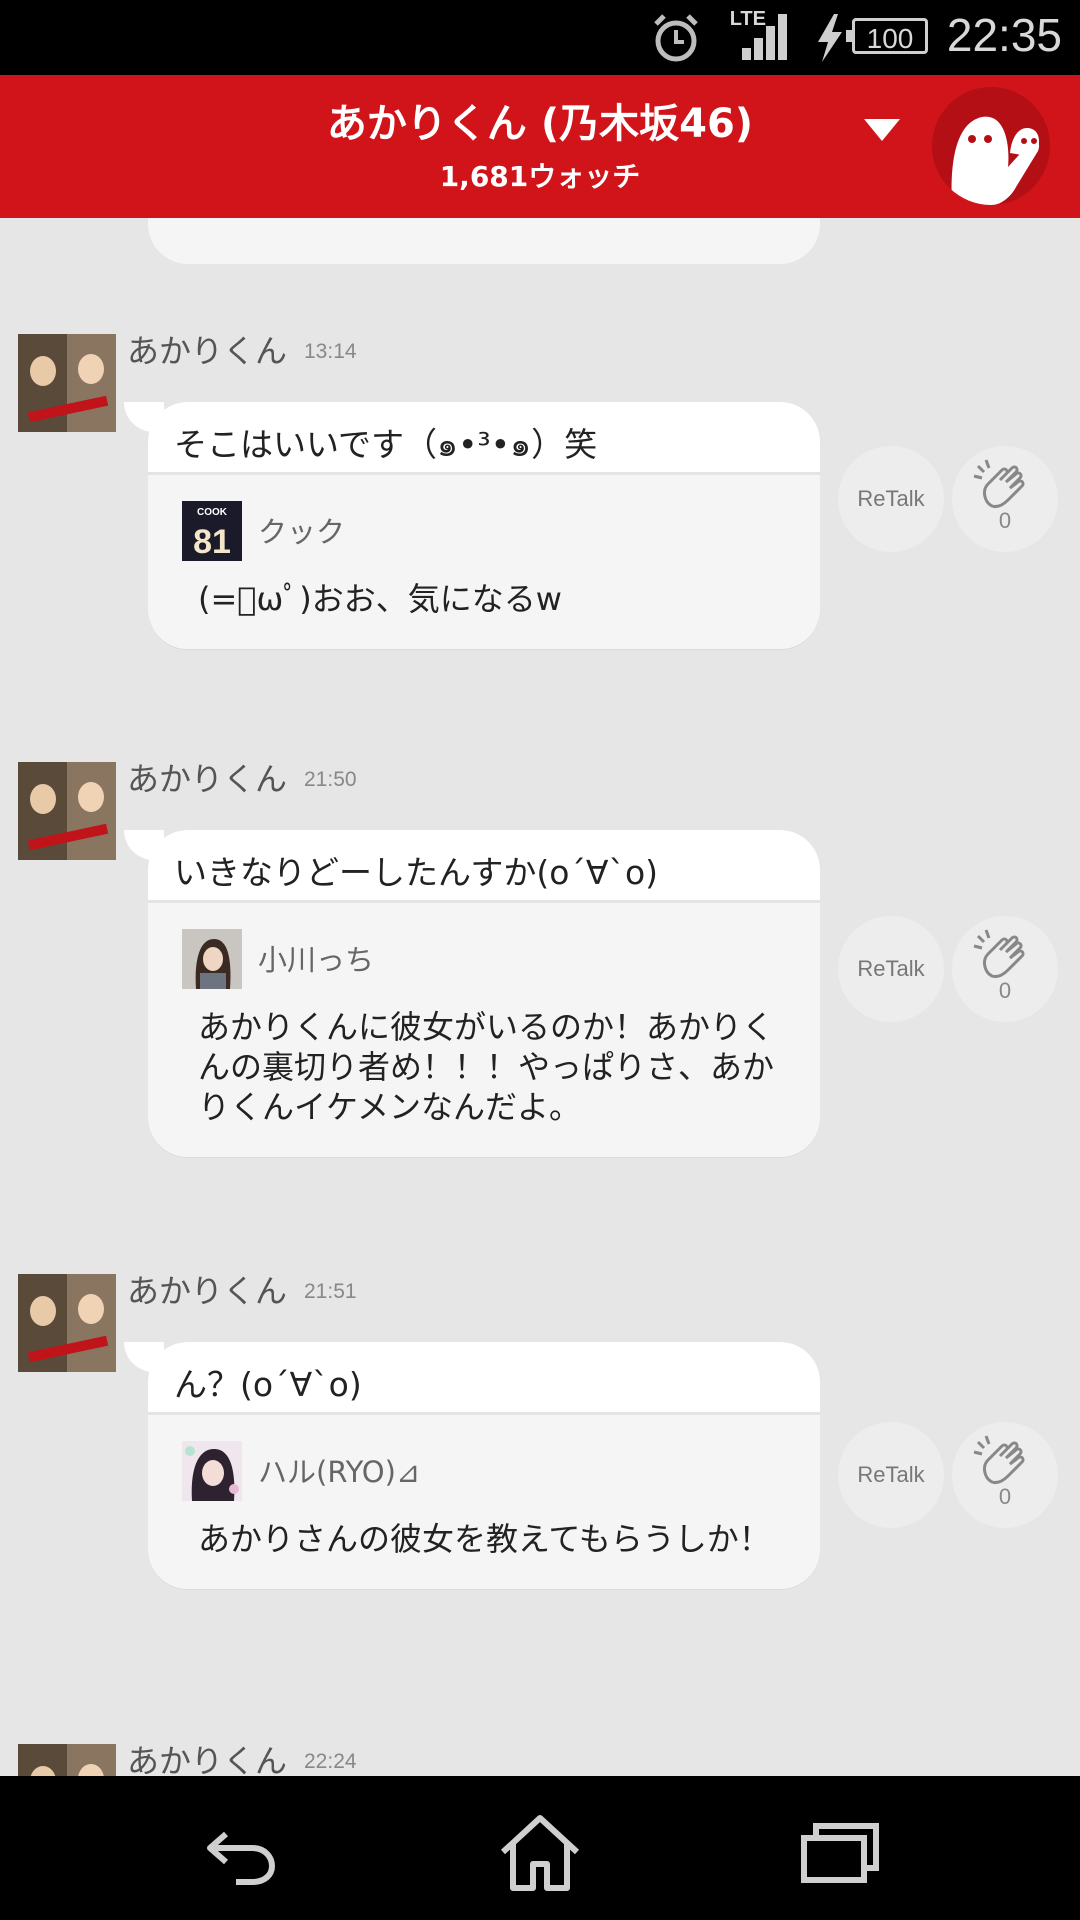 The height and width of the screenshot is (1920, 1080). What do you see at coordinates (330, 1291) in the screenshot?
I see `message-time: 21:51` at bounding box center [330, 1291].